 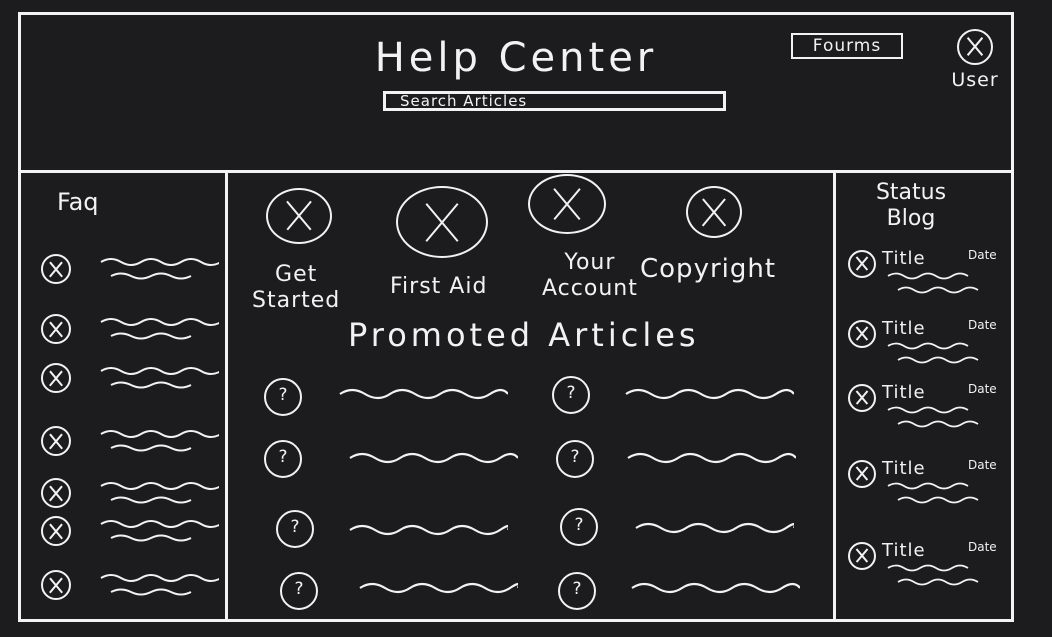 I want to click on first-aid-icon, so click(x=442, y=222).